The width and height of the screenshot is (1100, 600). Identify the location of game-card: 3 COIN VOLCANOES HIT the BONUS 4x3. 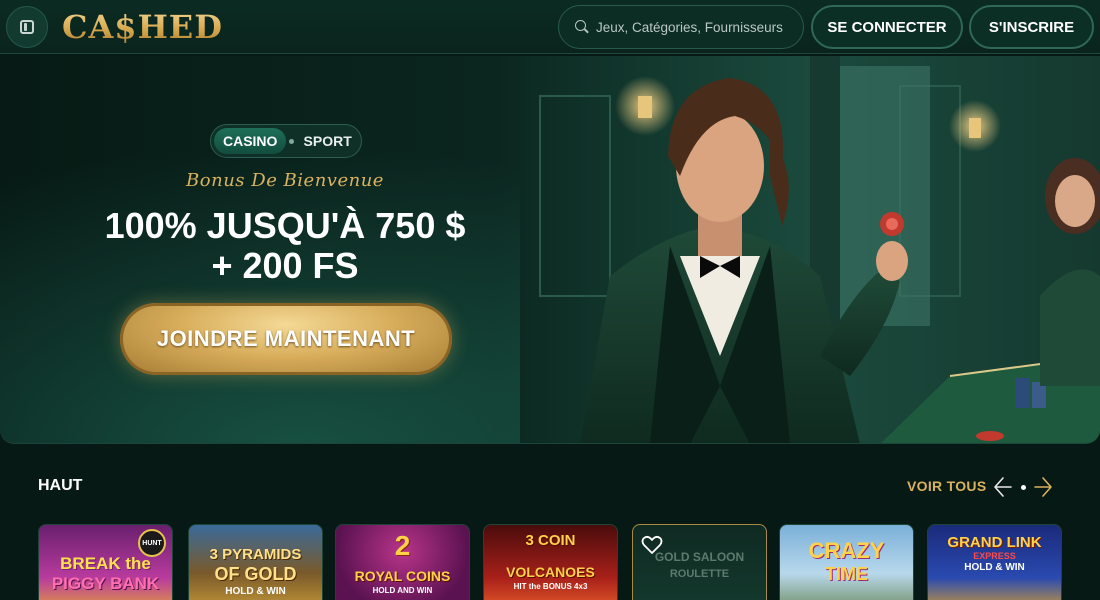
(550, 562).